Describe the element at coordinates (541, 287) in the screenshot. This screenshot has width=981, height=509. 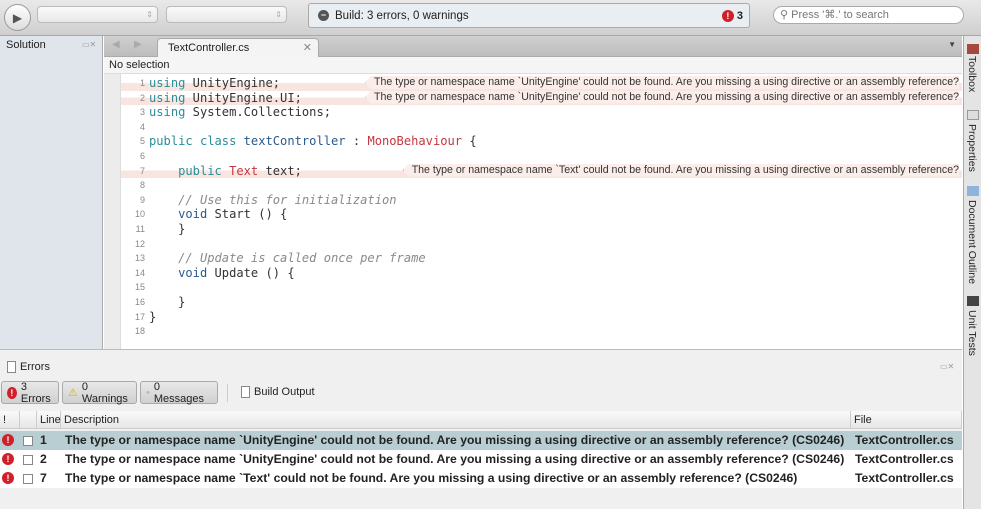
I see `code-line: 15` at that location.